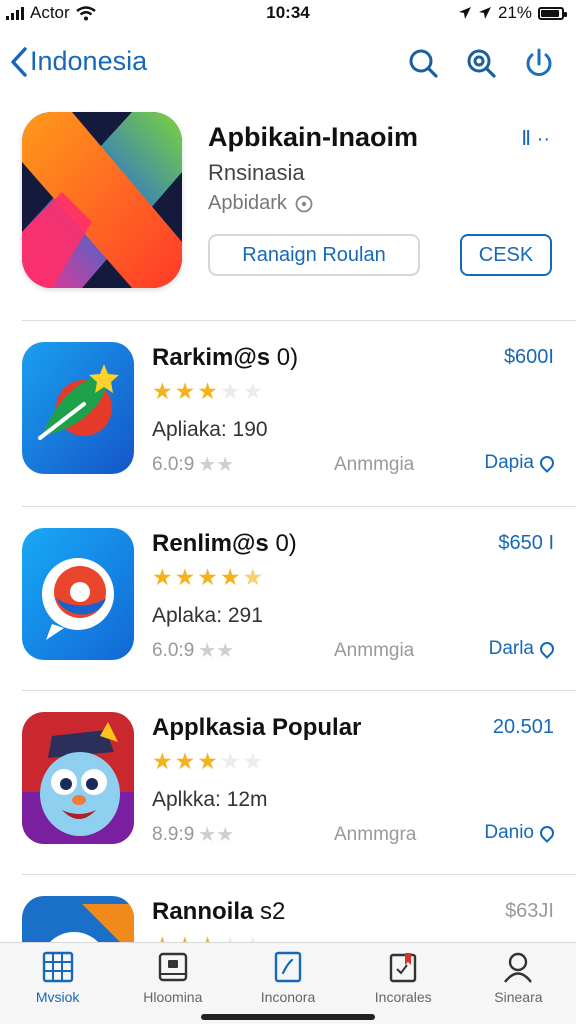 This screenshot has width=576, height=1024. I want to click on battery-percent: 21%, so click(514, 12).